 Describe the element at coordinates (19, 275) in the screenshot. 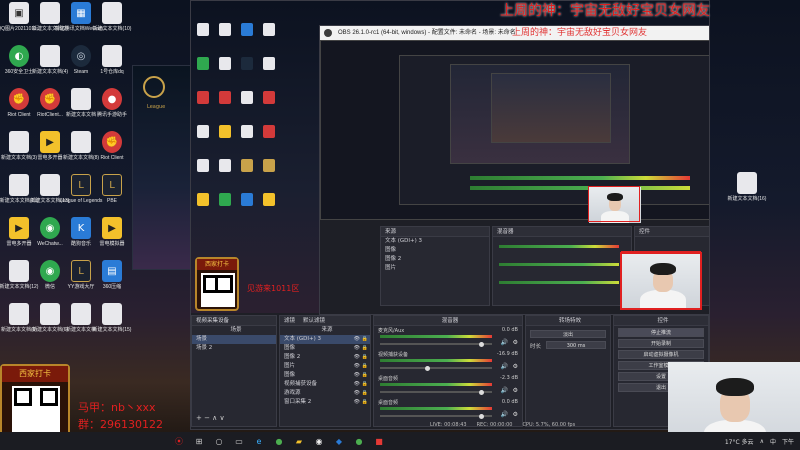

I see `text-file-desktop-shortcut: 新建文本文档(12)` at that location.